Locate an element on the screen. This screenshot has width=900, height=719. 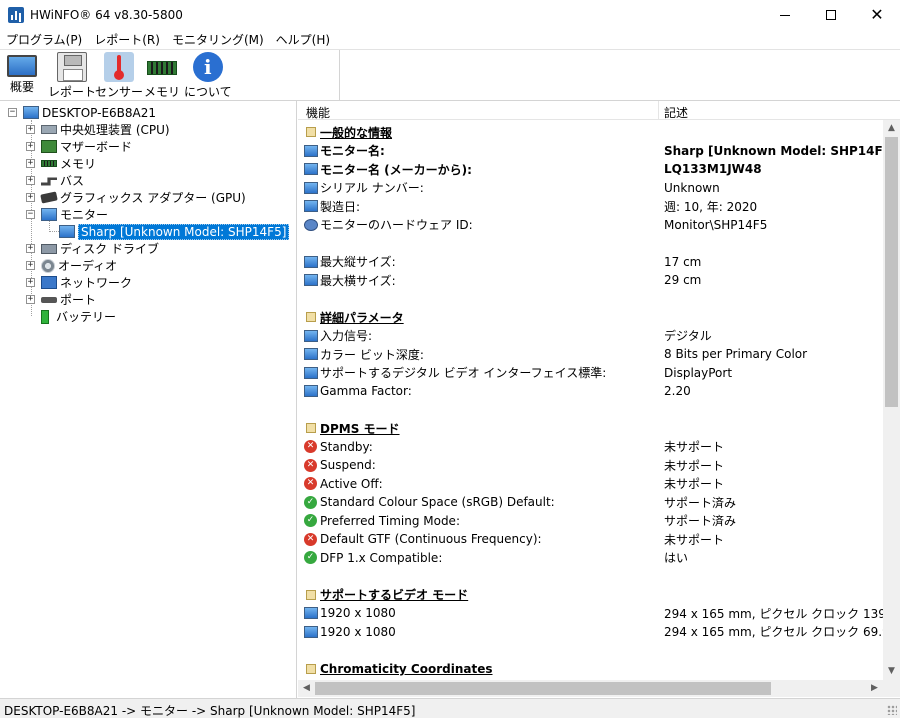
hwinfo-app-icon is located at coordinates (16, 15).